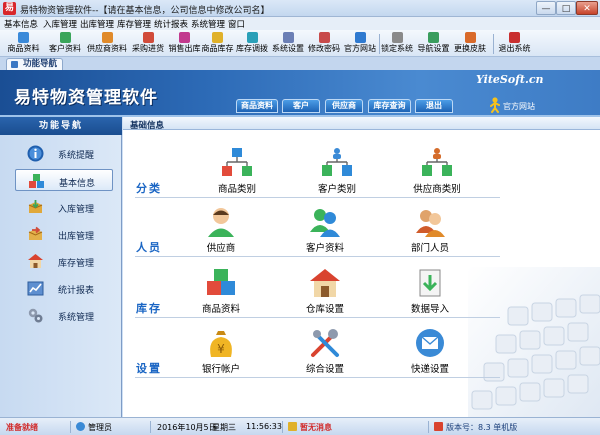 The image size is (600, 435). I want to click on maximize-button: □, so click(566, 8).